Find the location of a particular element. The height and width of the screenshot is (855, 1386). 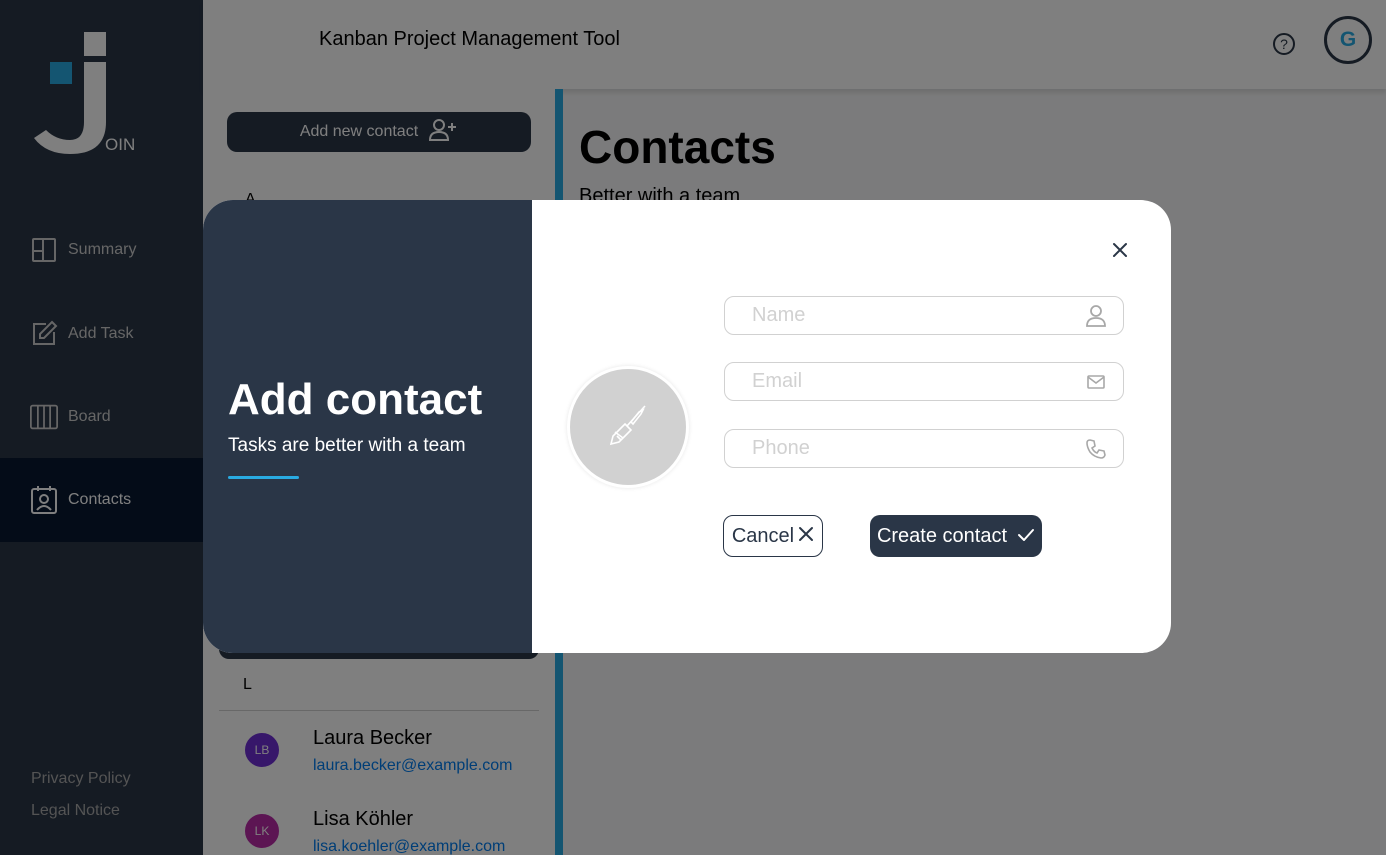

profile-image-placeholder is located at coordinates (628, 427).